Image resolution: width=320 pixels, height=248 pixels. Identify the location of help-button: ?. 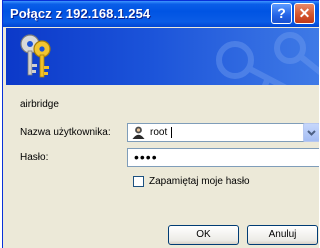
(281, 13).